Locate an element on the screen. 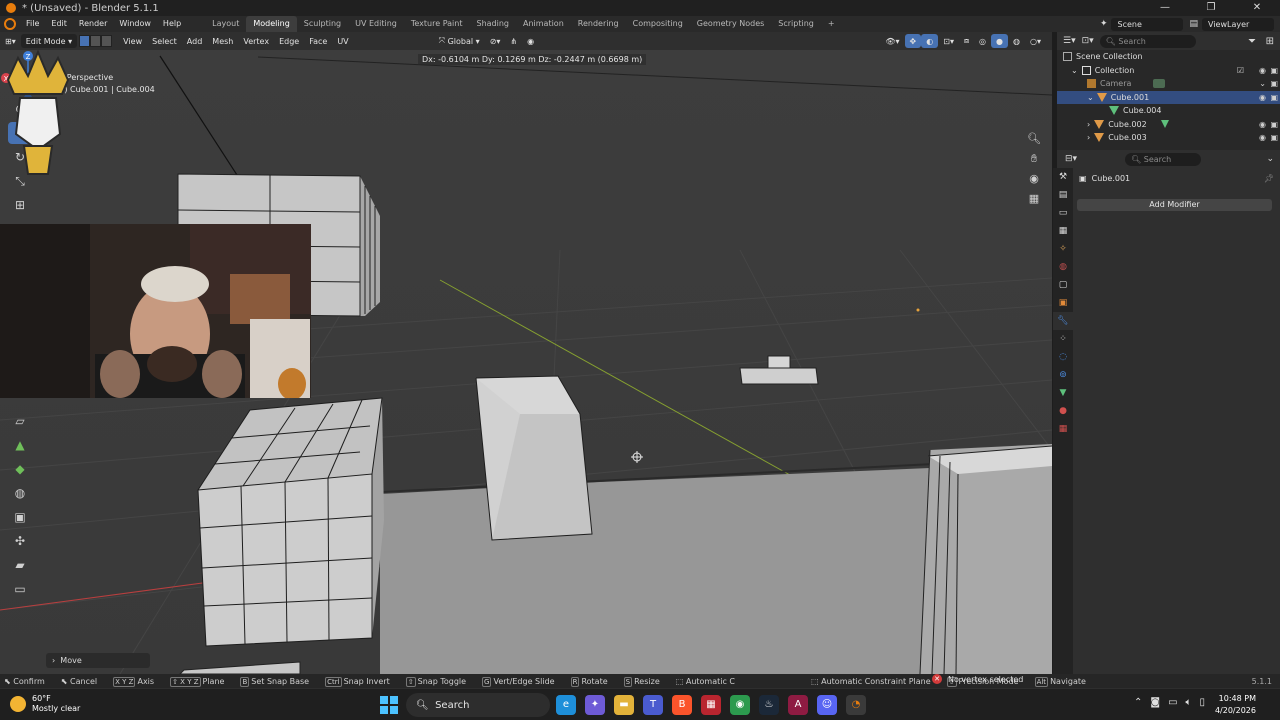 The height and width of the screenshot is (720, 1280). outliner-row-cube-001: ⌄ Cube.001 ◉ ▣ is located at coordinates (1168, 97).